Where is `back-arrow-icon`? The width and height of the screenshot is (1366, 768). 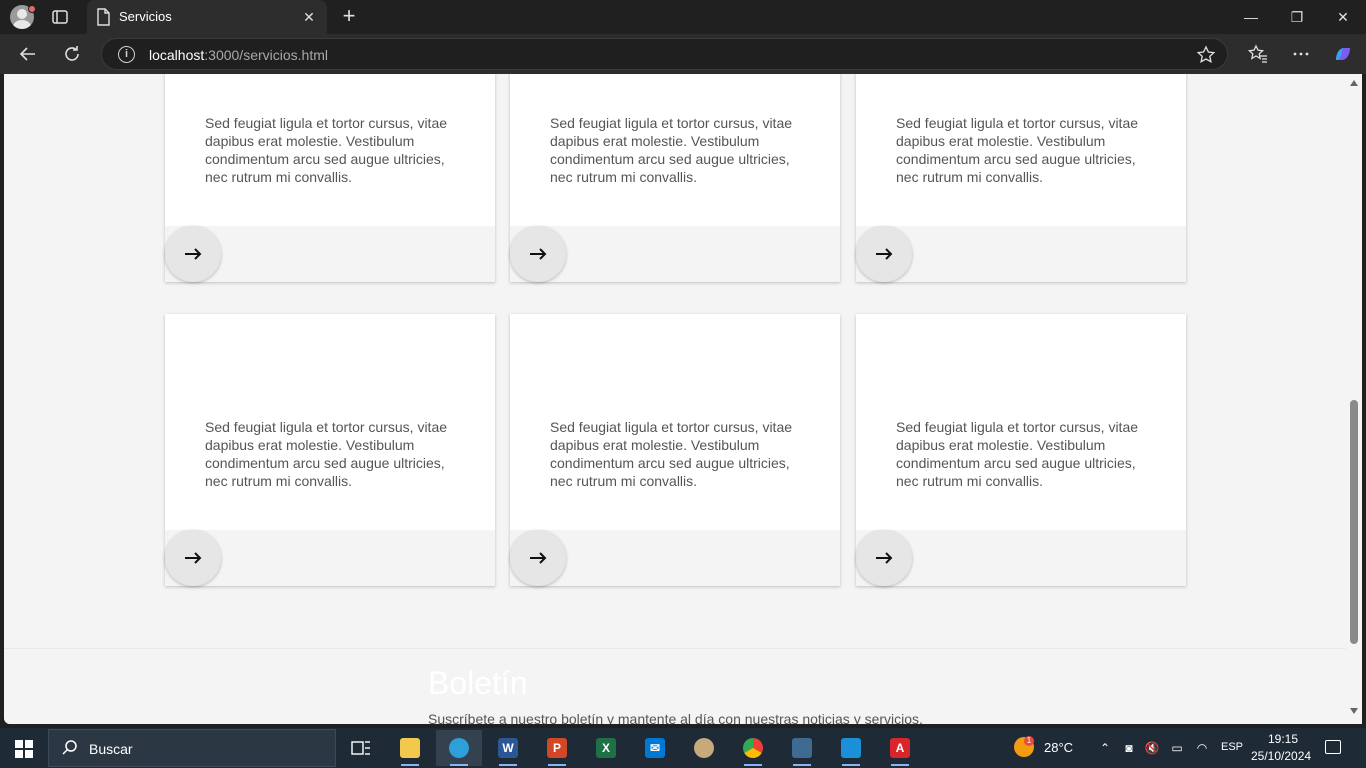
back-arrow-icon is located at coordinates (28, 54).